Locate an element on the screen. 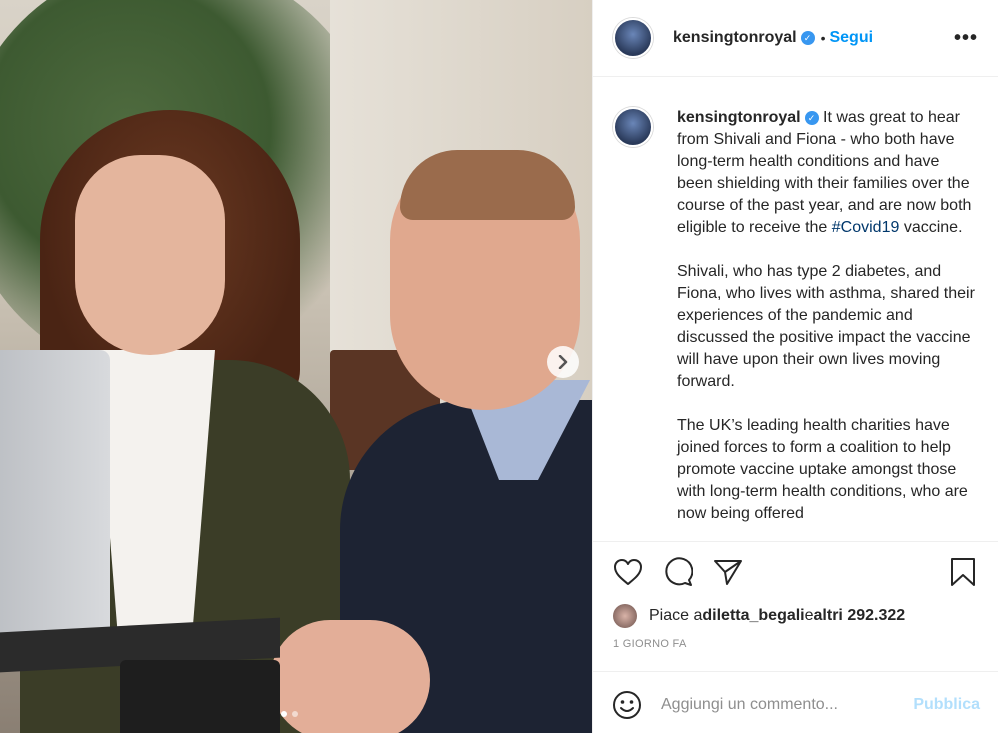 This screenshot has height=733, width=998. publish-button: Pubblica is located at coordinates (946, 705).